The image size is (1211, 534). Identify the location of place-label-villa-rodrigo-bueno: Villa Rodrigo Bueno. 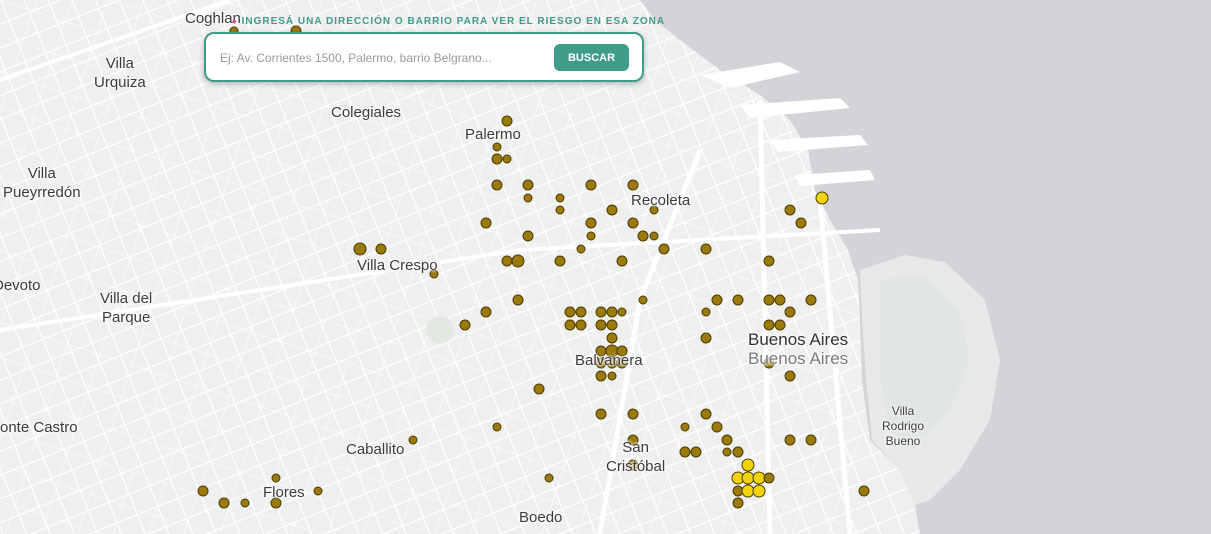
(903, 426).